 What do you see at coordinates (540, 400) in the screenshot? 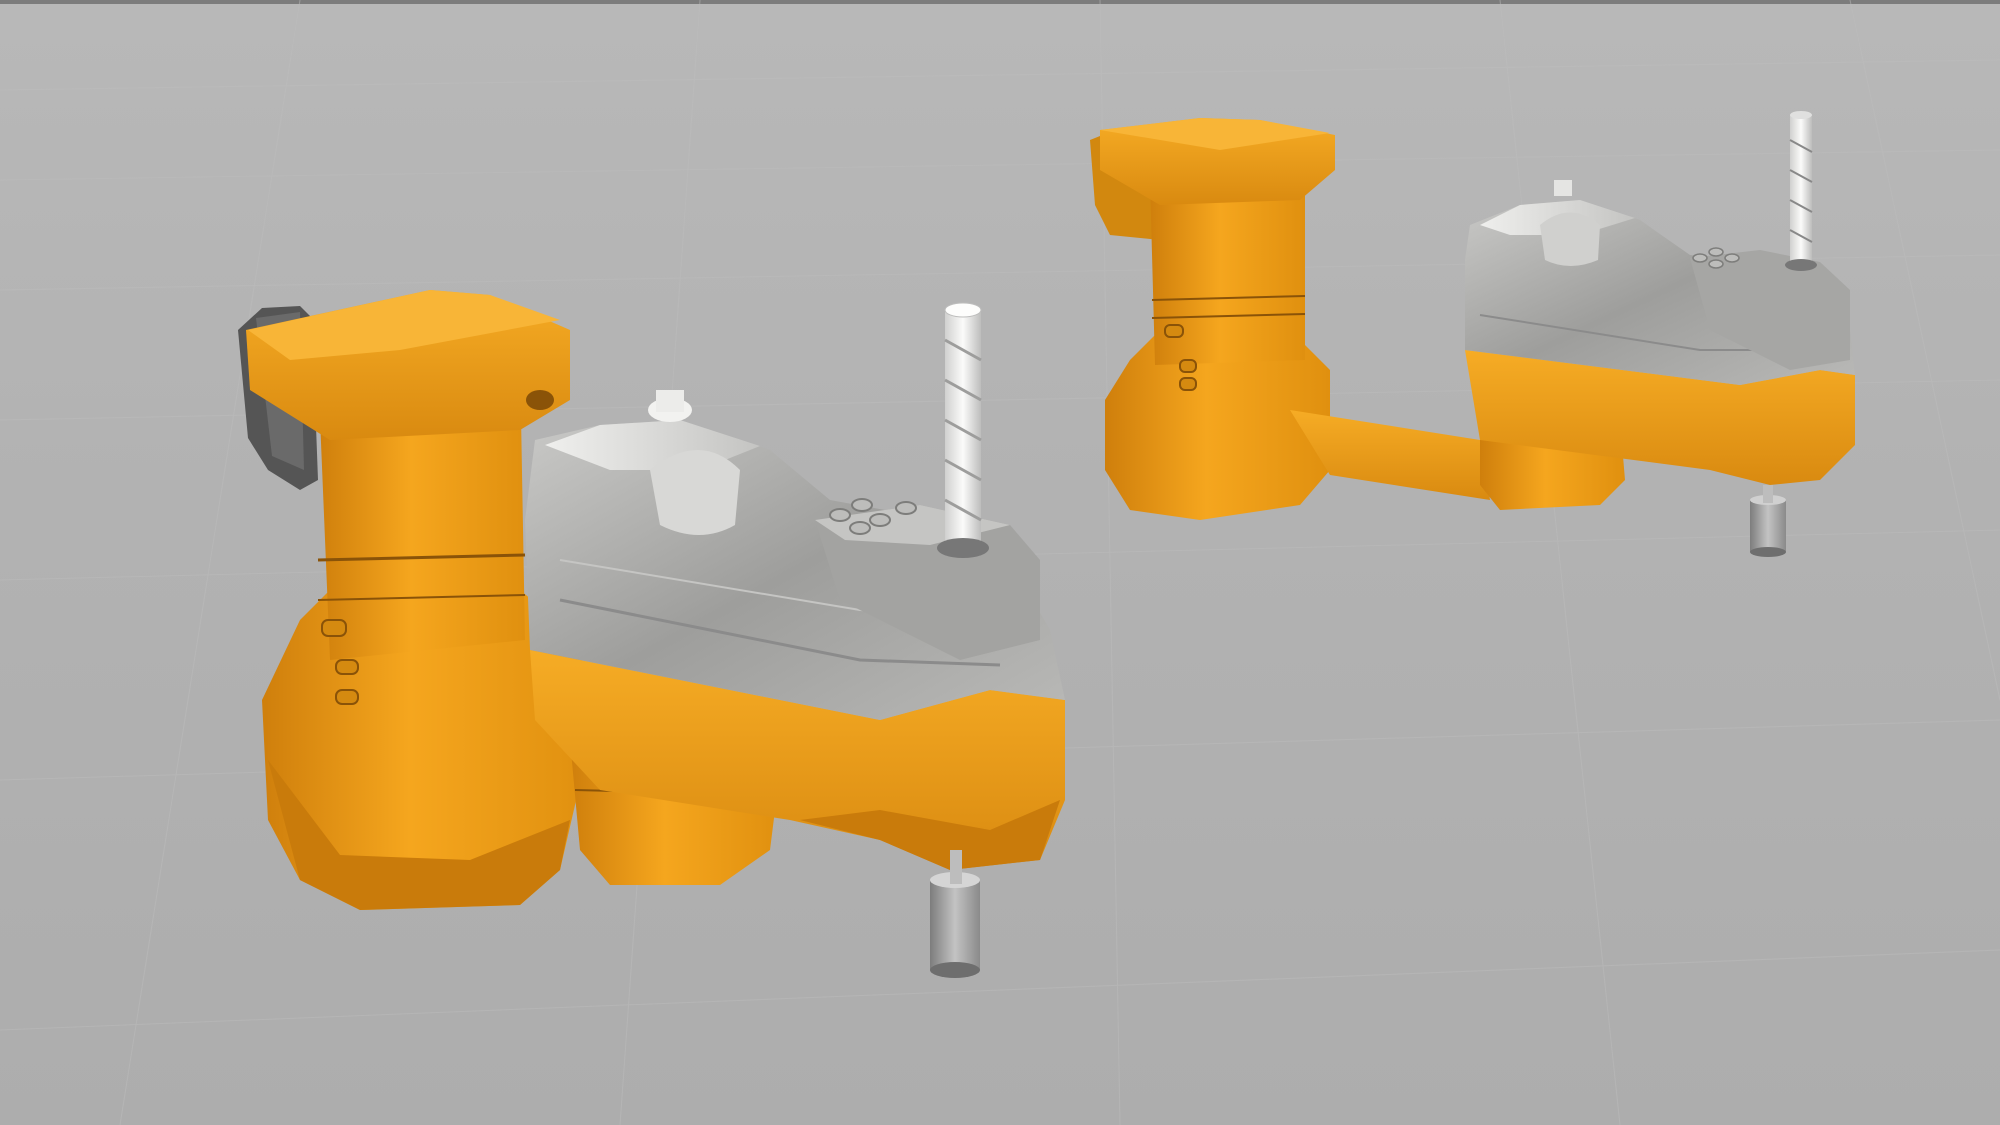
I see `cap-hole-front` at bounding box center [540, 400].